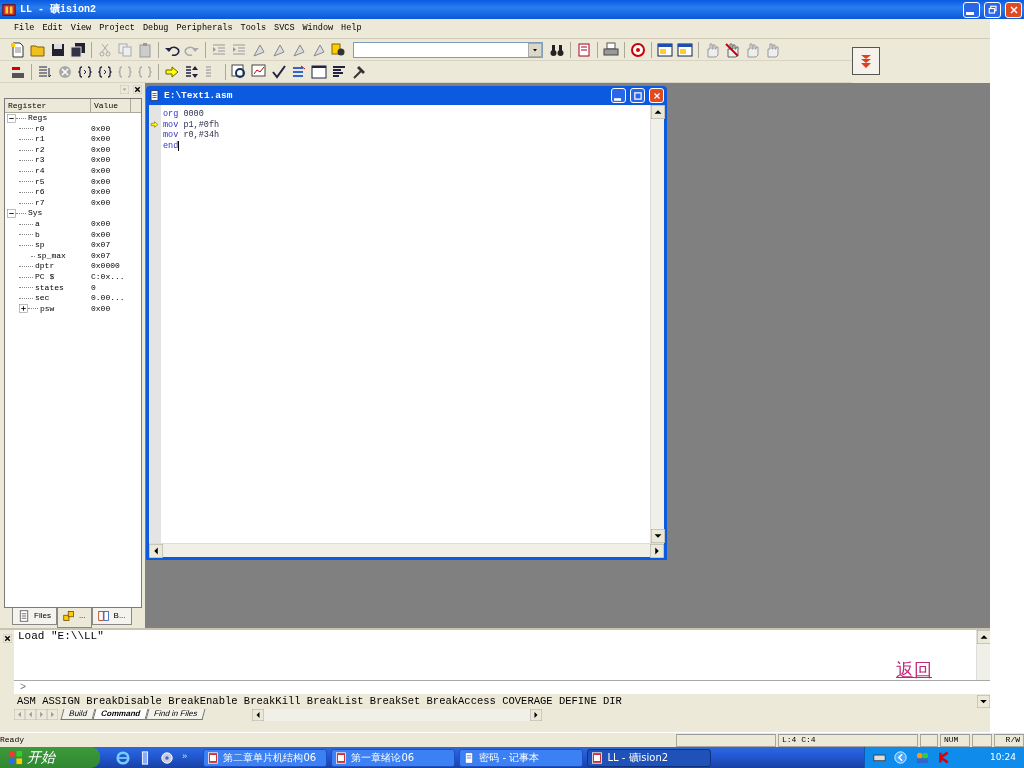  What do you see at coordinates (40, 171) in the screenshot?
I see `tree-item: r4` at bounding box center [40, 171].